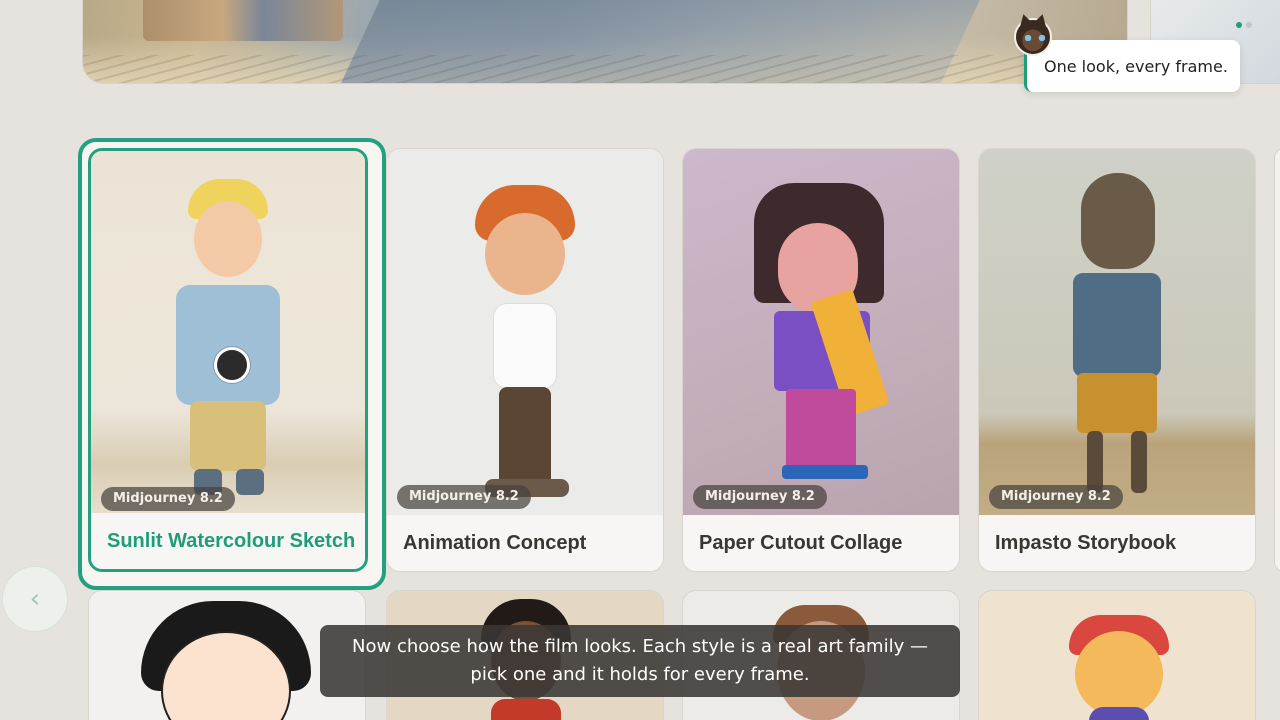  Describe the element at coordinates (232, 365) in the screenshot. I see `pointer-cursor` at that location.